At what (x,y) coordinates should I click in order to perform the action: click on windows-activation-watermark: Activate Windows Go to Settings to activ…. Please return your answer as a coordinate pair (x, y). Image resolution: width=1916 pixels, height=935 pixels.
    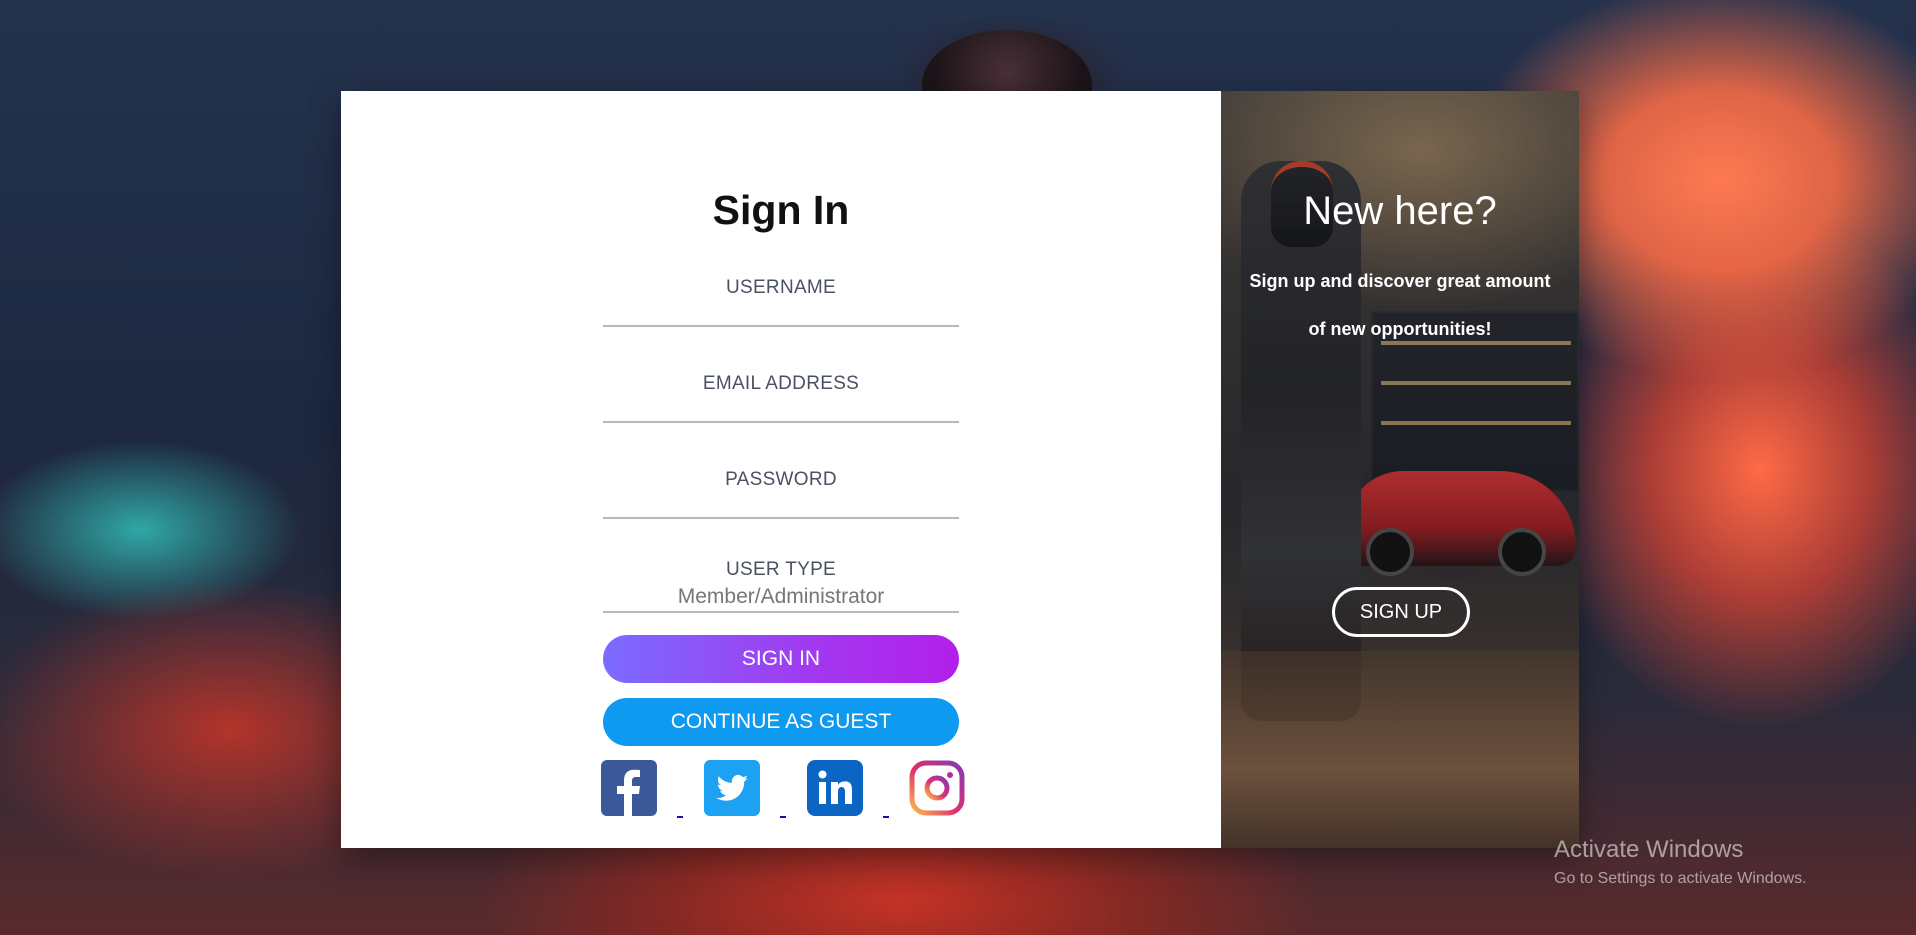
    Looking at the image, I should click on (1680, 862).